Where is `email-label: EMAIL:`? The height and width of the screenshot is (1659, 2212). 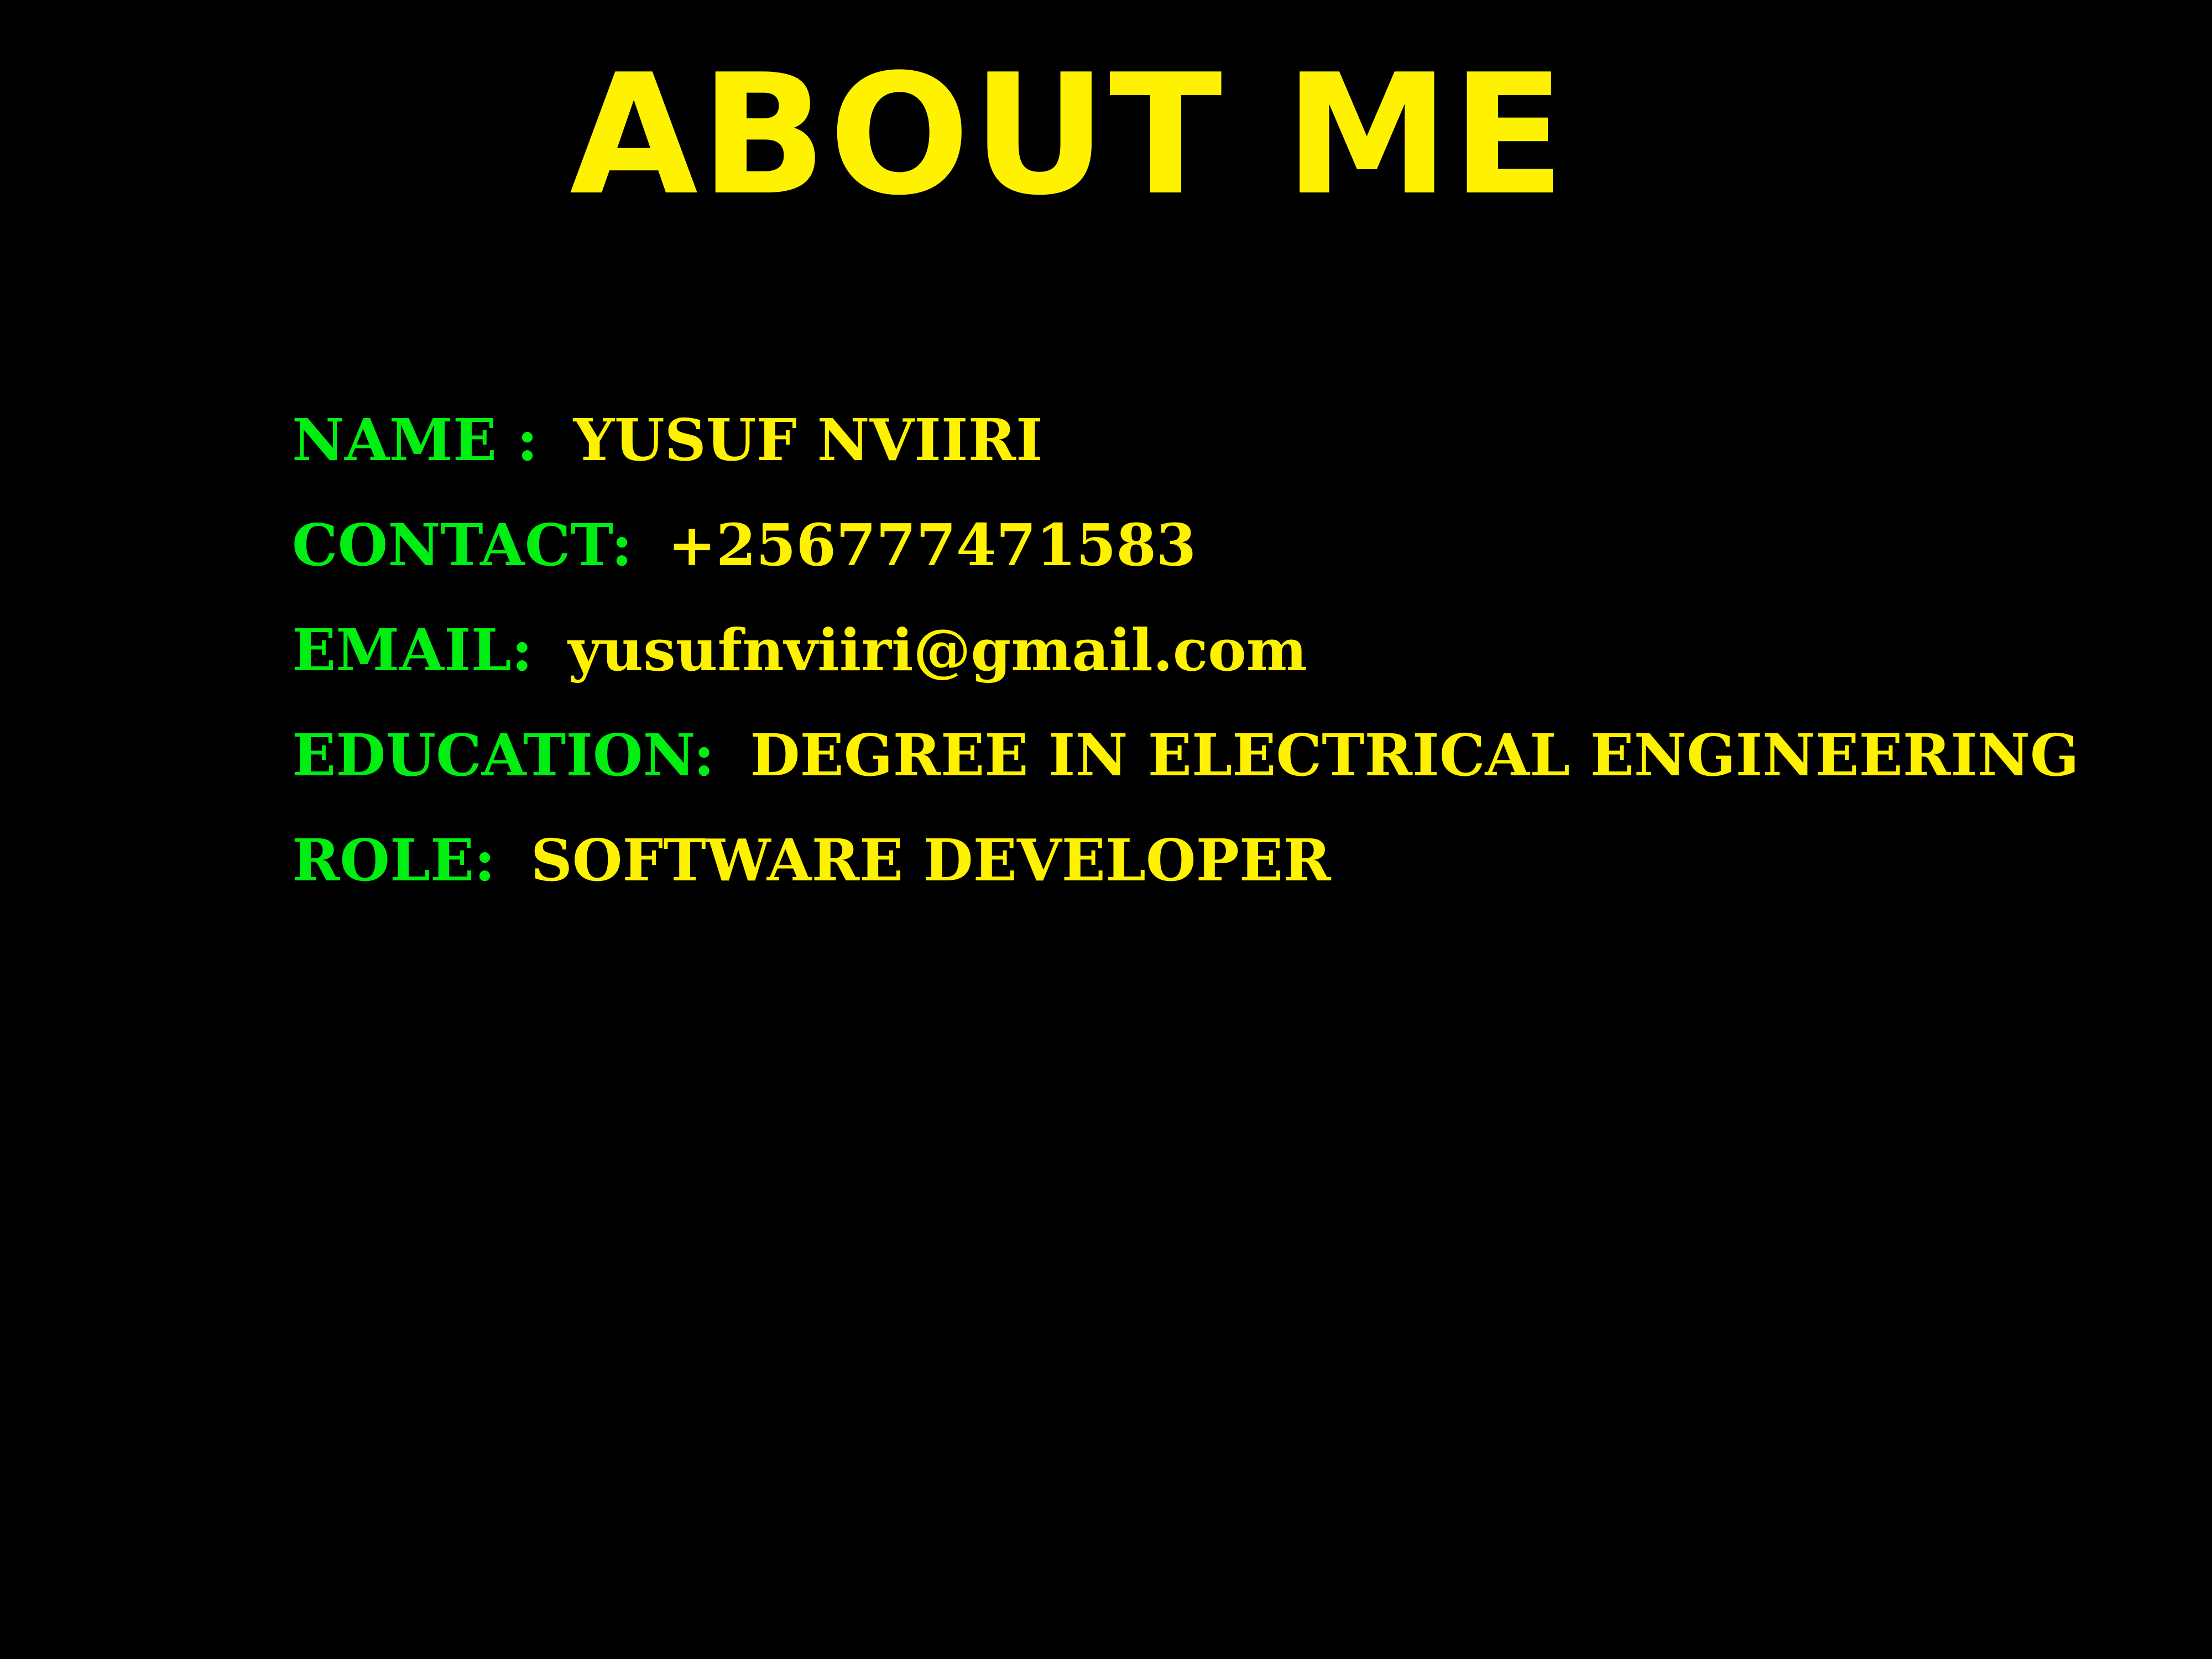
email-label: EMAIL: is located at coordinates (413, 649).